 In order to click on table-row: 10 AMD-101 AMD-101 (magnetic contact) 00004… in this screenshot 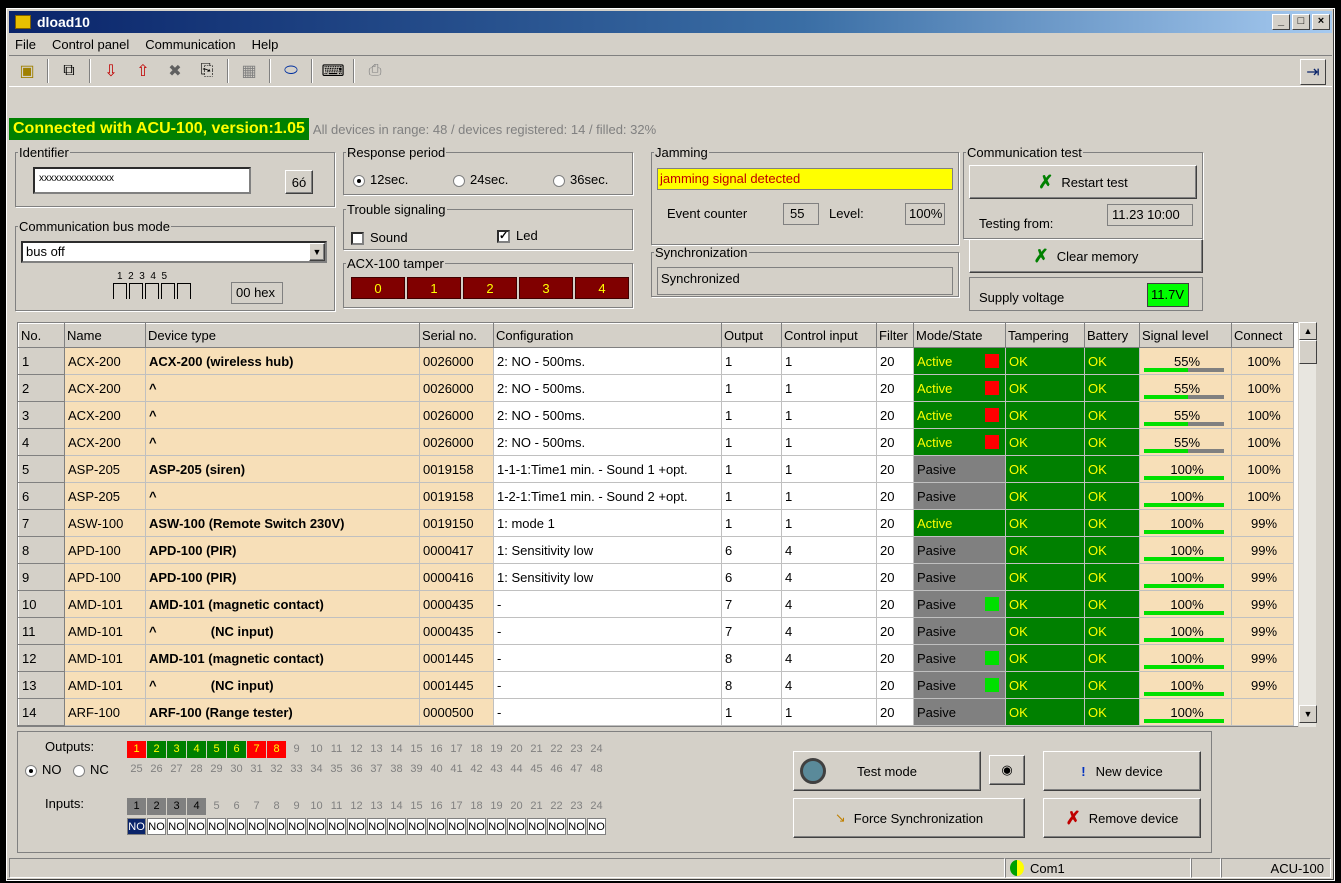, I will do `click(656, 604)`.